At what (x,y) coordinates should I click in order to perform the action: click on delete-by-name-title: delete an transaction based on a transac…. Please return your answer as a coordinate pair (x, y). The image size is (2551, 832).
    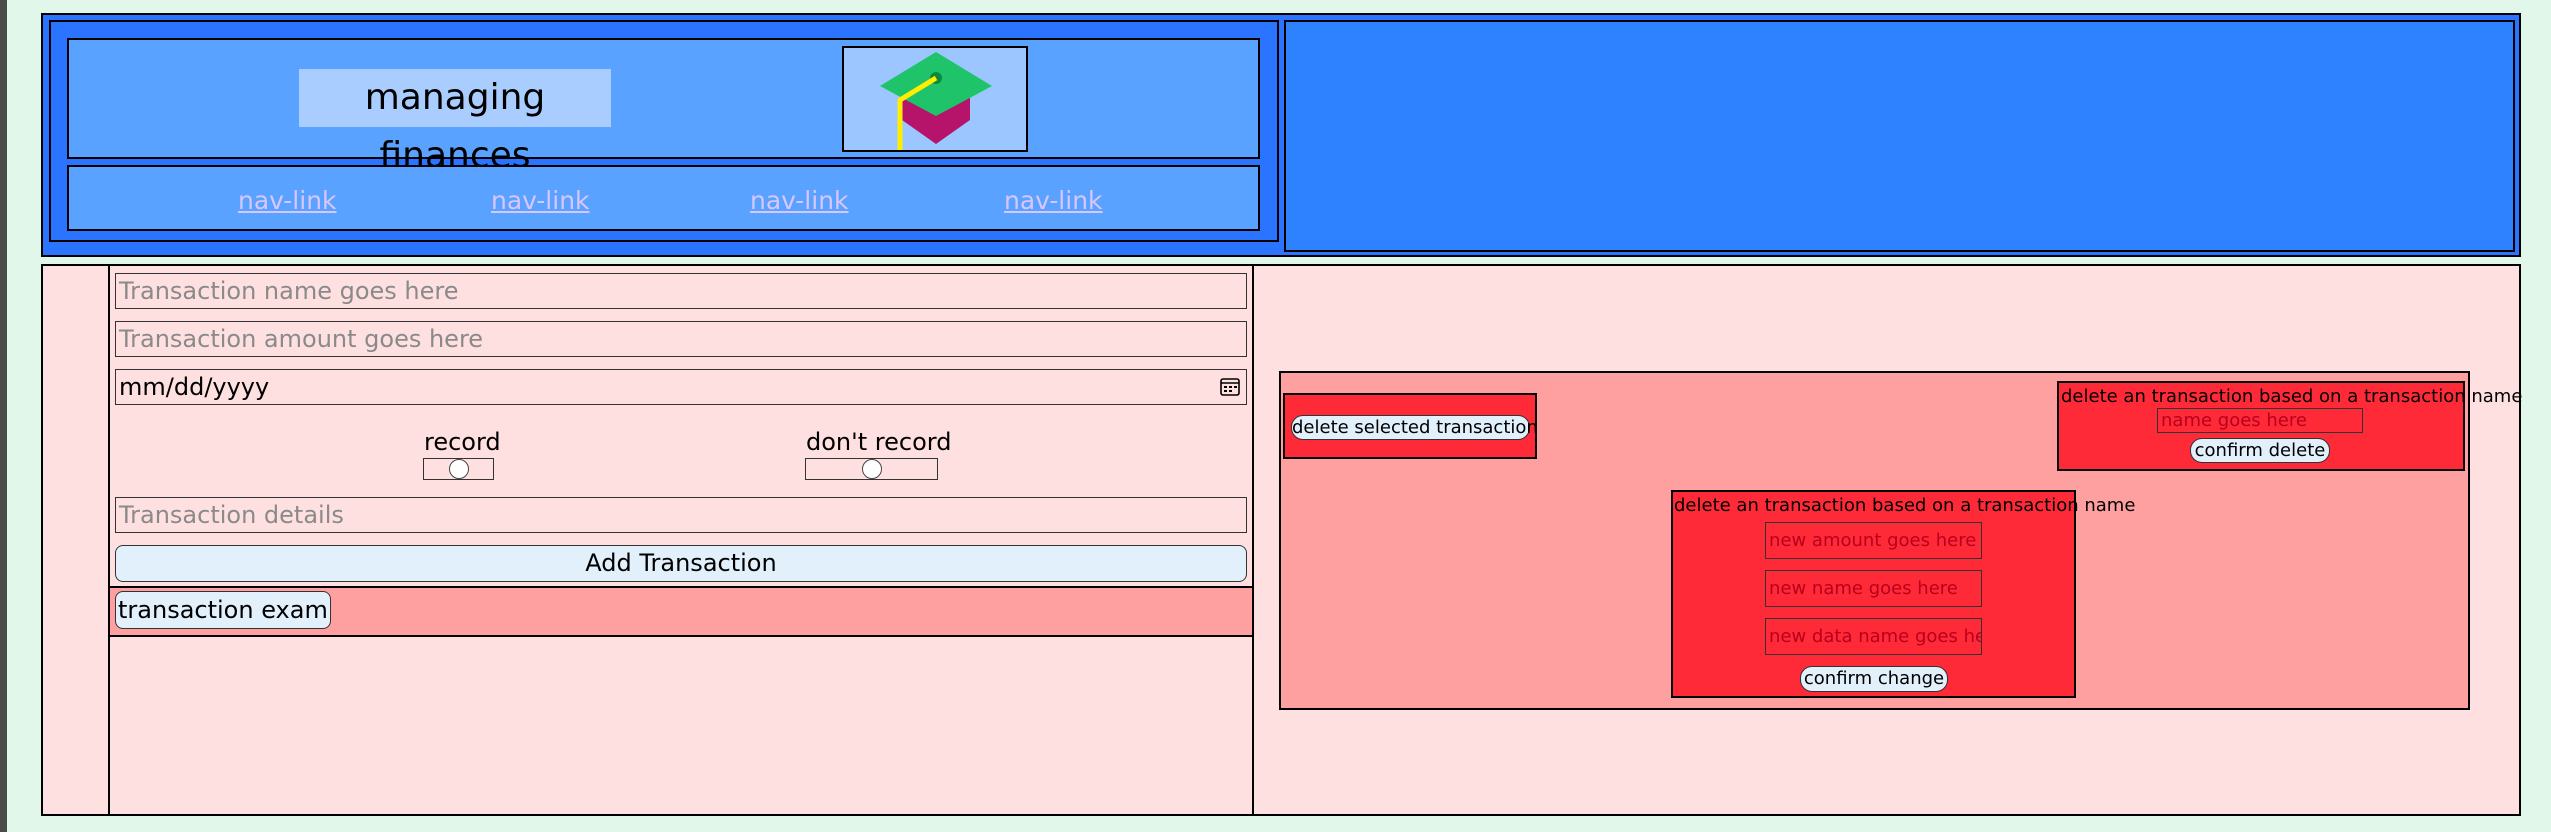
    Looking at the image, I should click on (2292, 396).